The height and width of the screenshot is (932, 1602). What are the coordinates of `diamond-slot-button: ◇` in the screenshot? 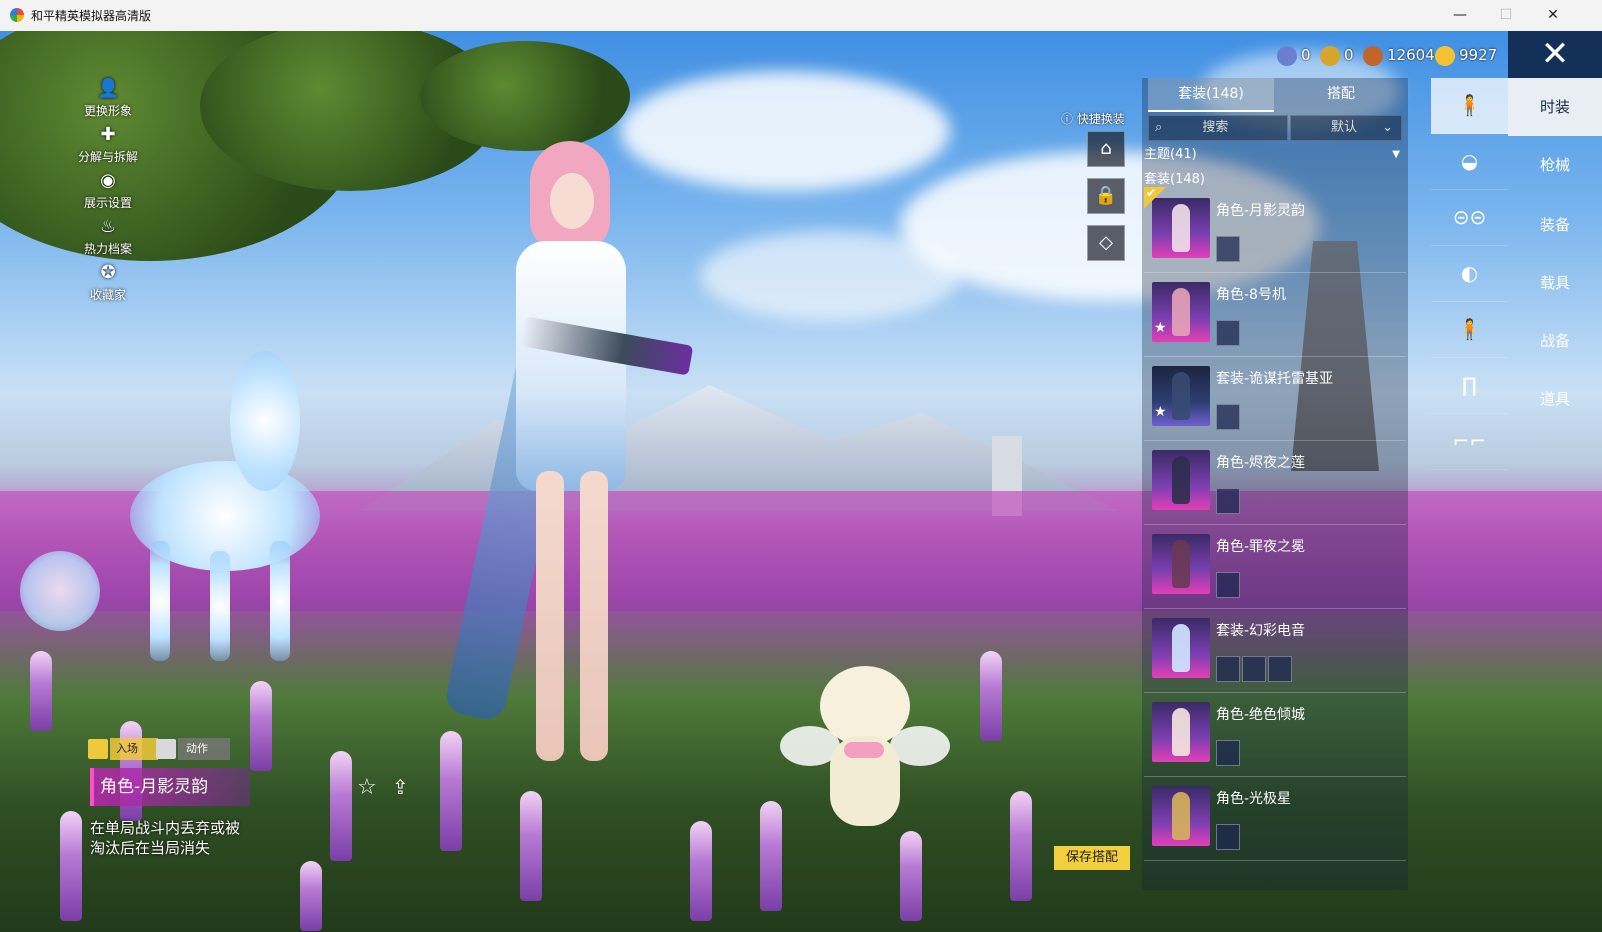 It's located at (1106, 243).